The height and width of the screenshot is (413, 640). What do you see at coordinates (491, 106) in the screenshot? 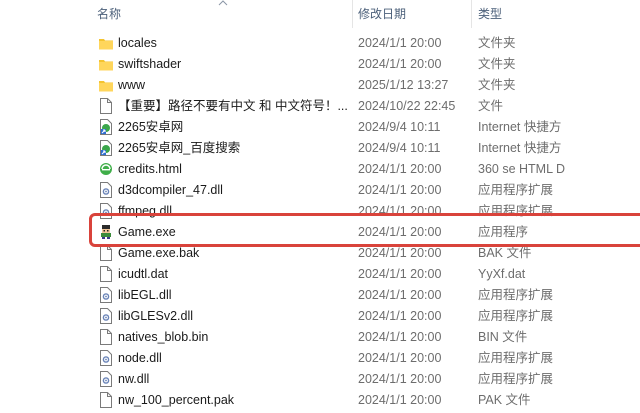
I see `file-type: 文件` at bounding box center [491, 106].